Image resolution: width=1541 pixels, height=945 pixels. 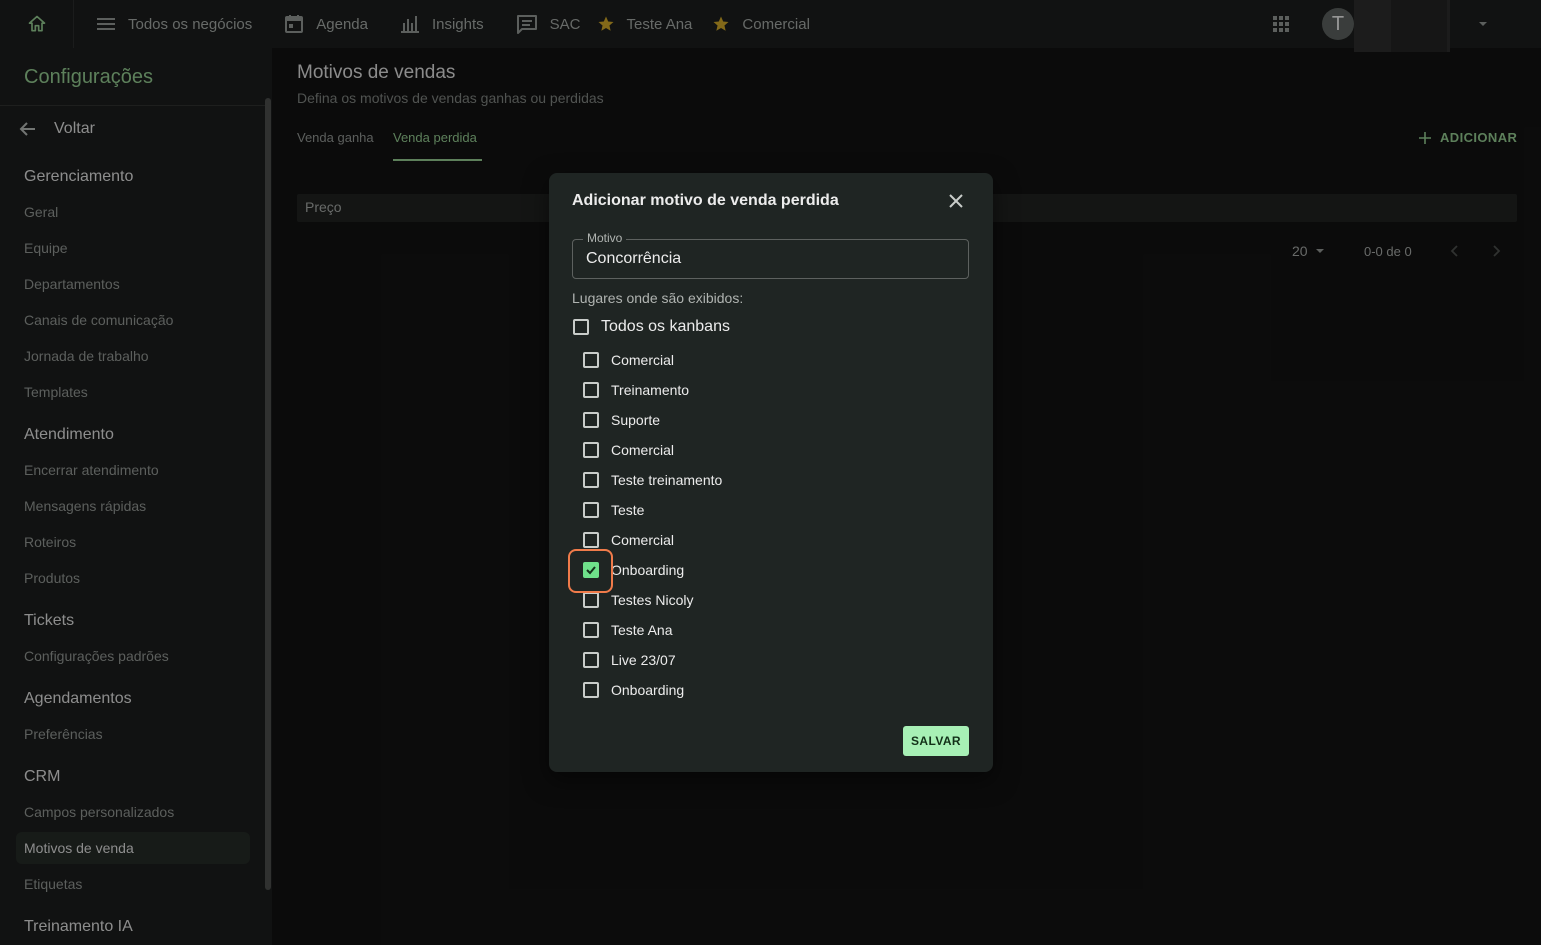 What do you see at coordinates (652, 600) in the screenshot?
I see `checkbox-label: Testes Nicoly` at bounding box center [652, 600].